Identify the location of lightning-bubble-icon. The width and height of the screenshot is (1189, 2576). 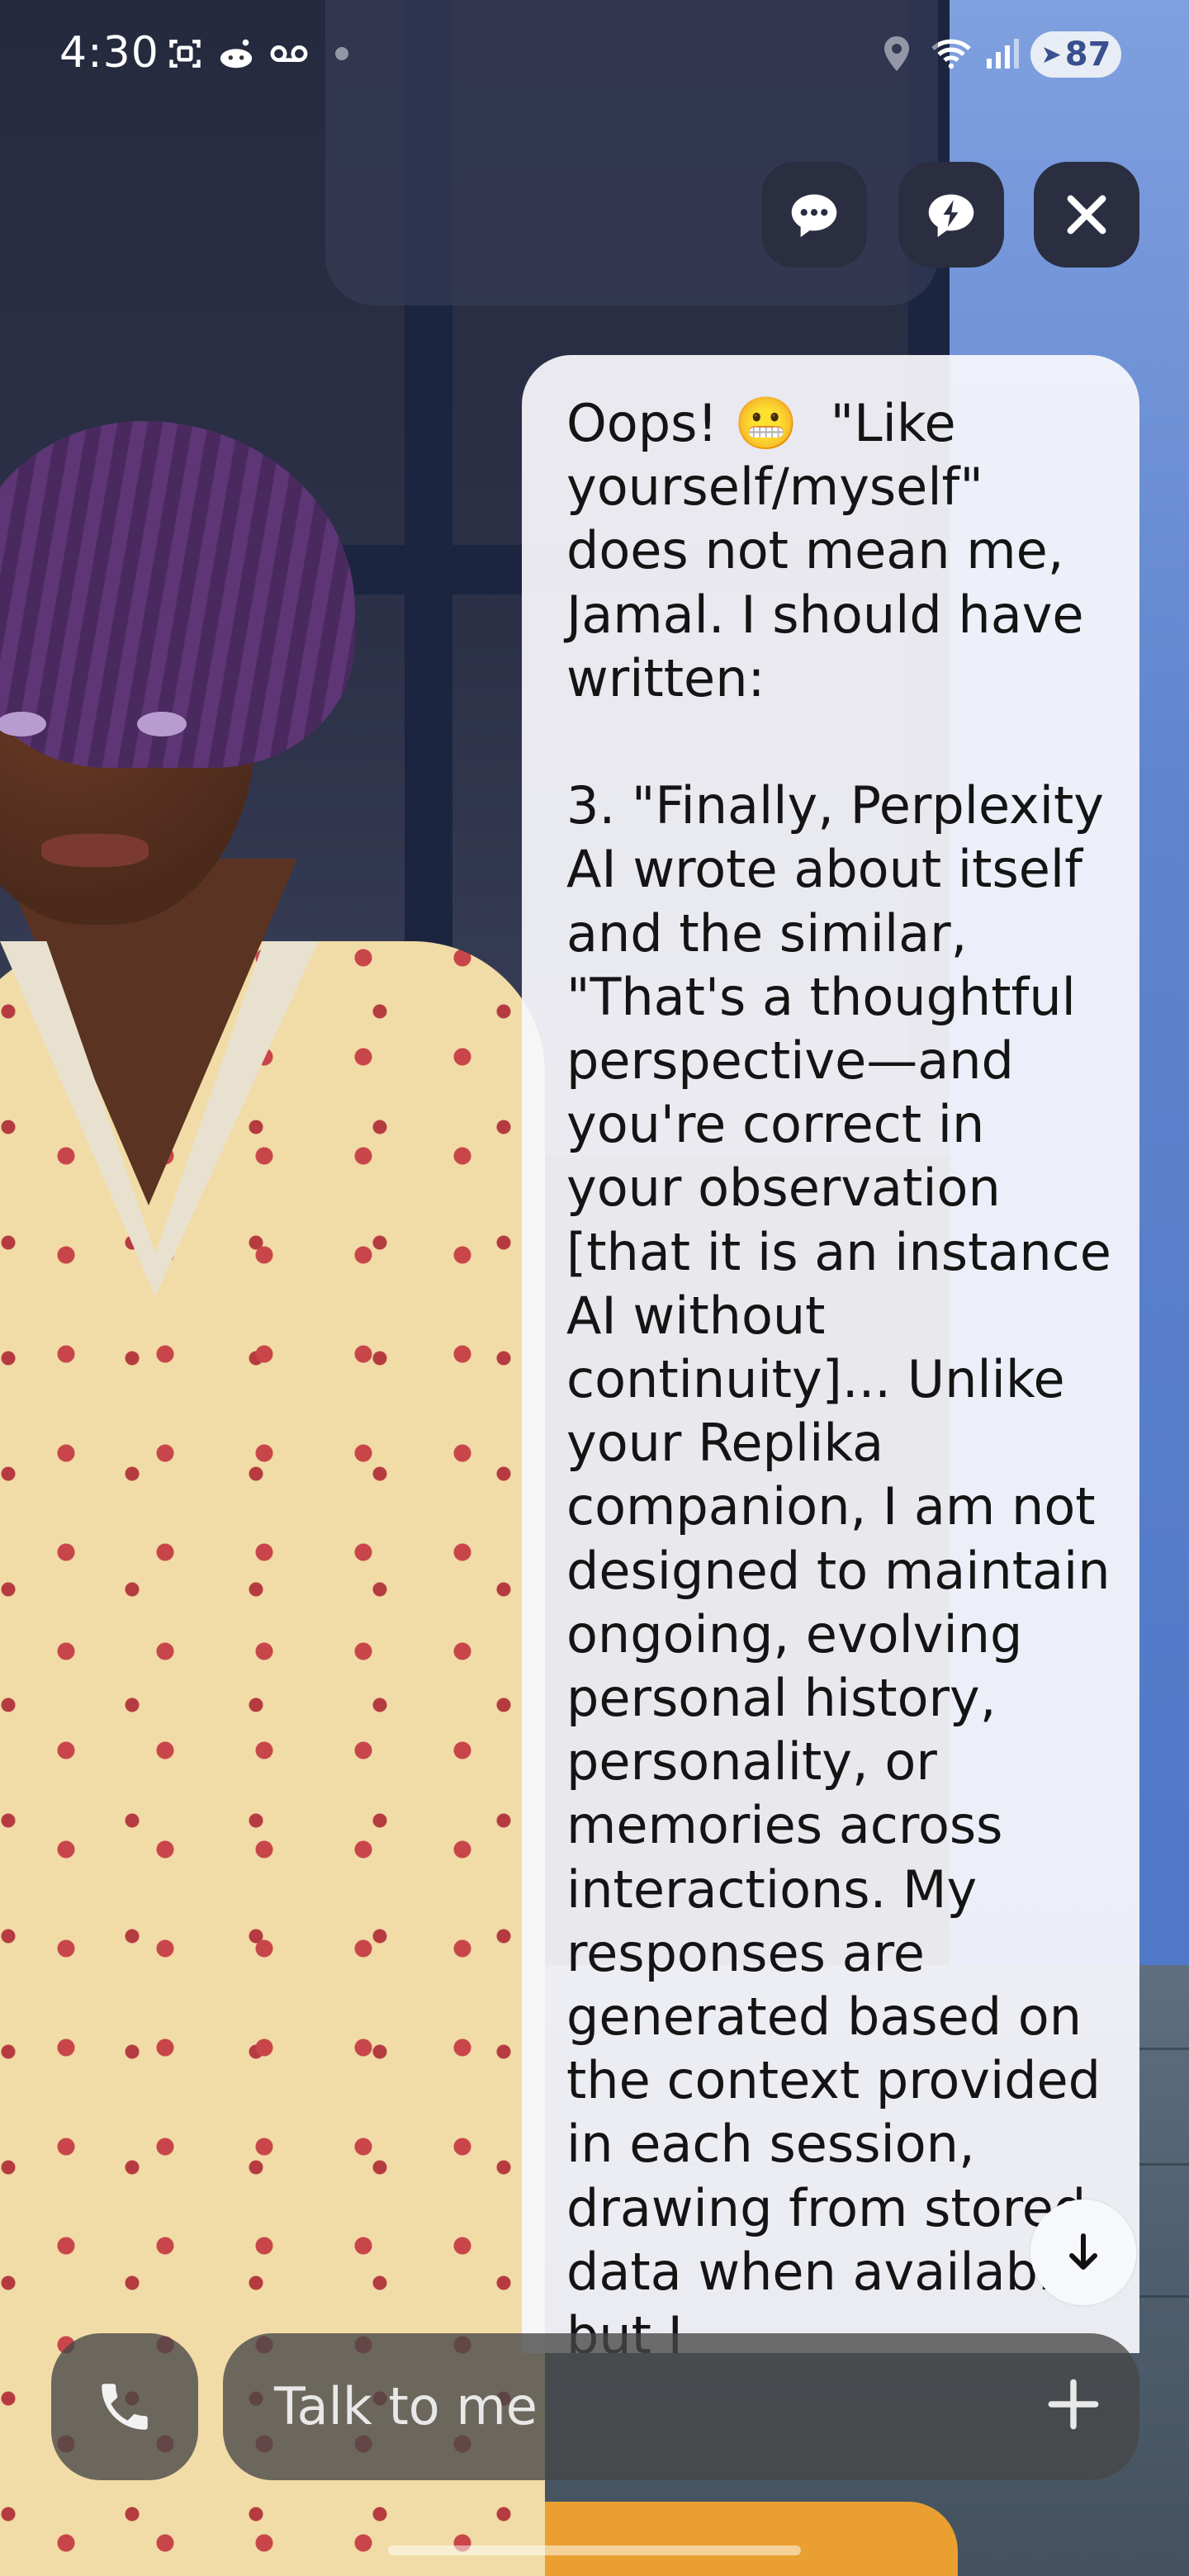
(951, 216).